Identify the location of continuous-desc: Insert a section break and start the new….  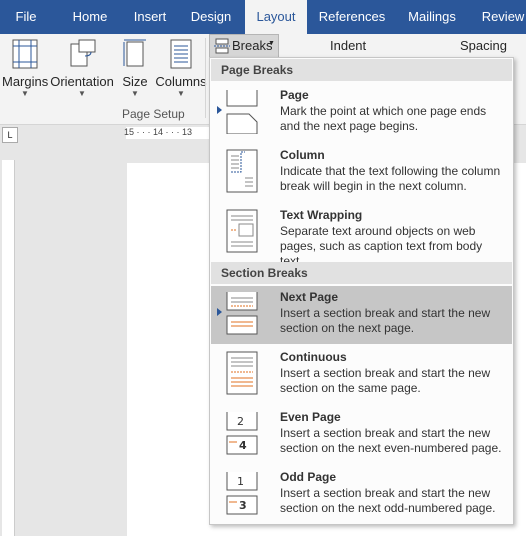
(385, 380).